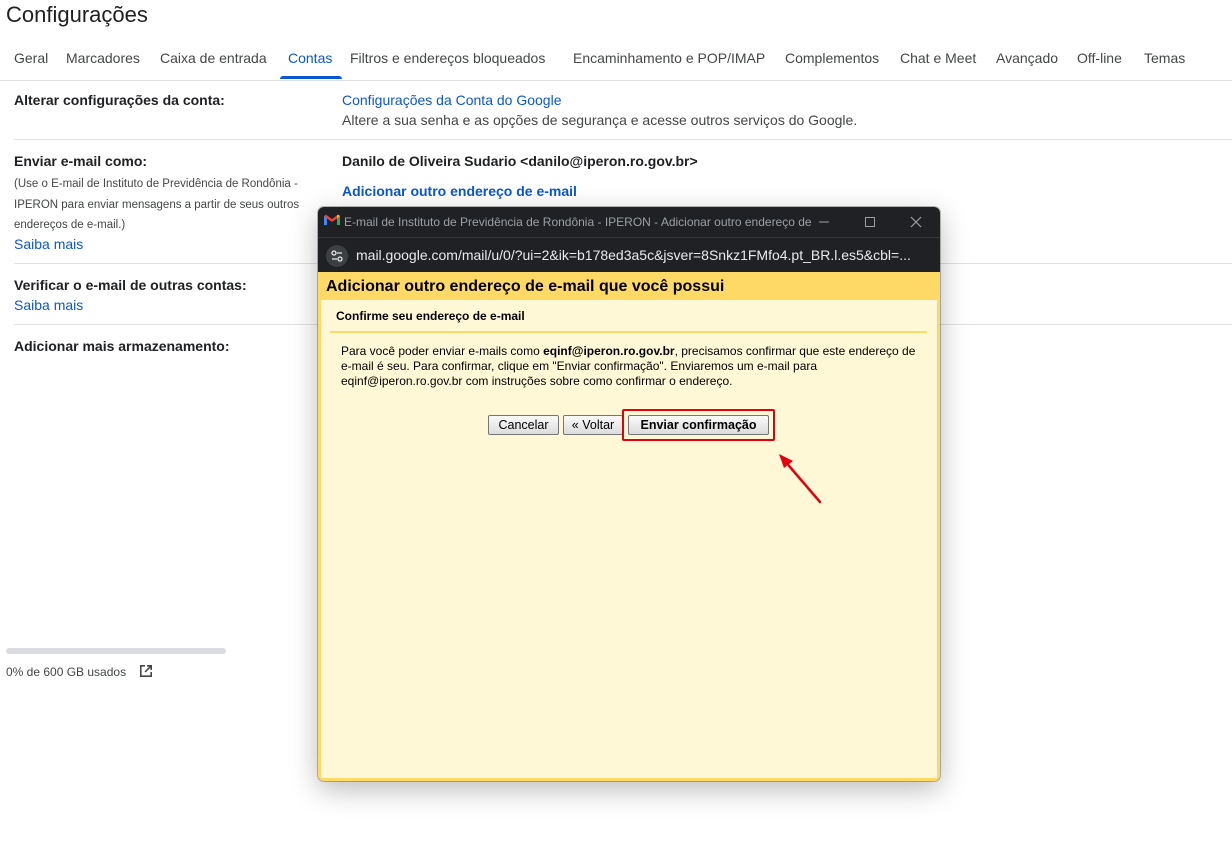 The image size is (1232, 844). I want to click on annotation-arrow-icon, so click(800, 479).